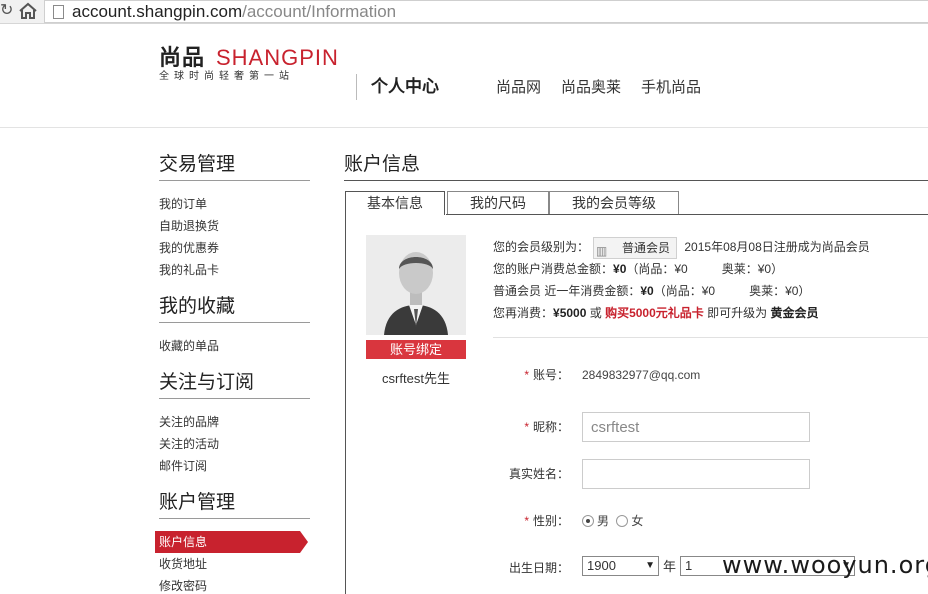 This screenshot has width=928, height=594. I want to click on sidebar-item-orders: 我的订单, so click(234, 204).